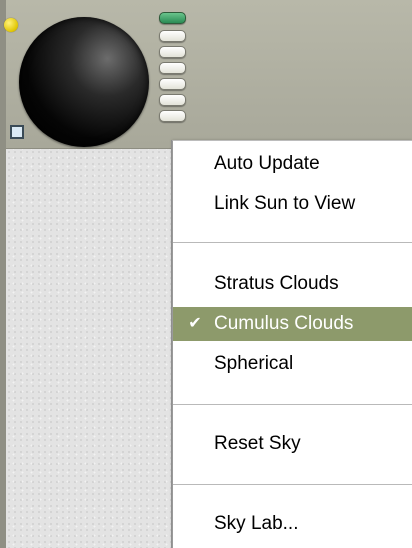 The width and height of the screenshot is (412, 548). Describe the element at coordinates (11, 25) in the screenshot. I see `sun-indicator-icon` at that location.